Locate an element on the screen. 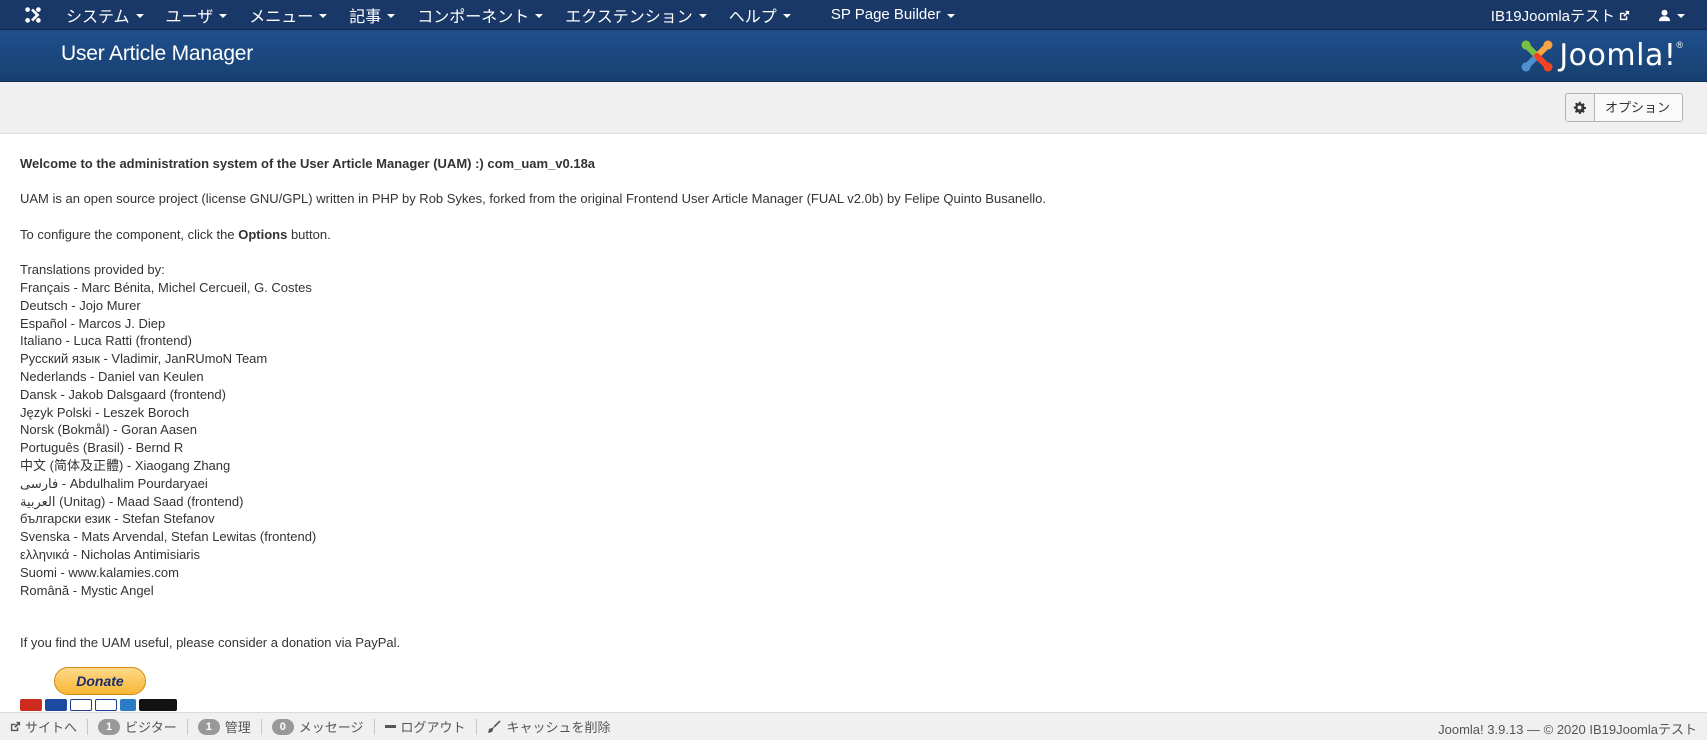  messages-count-badge: 0 is located at coordinates (282, 726).